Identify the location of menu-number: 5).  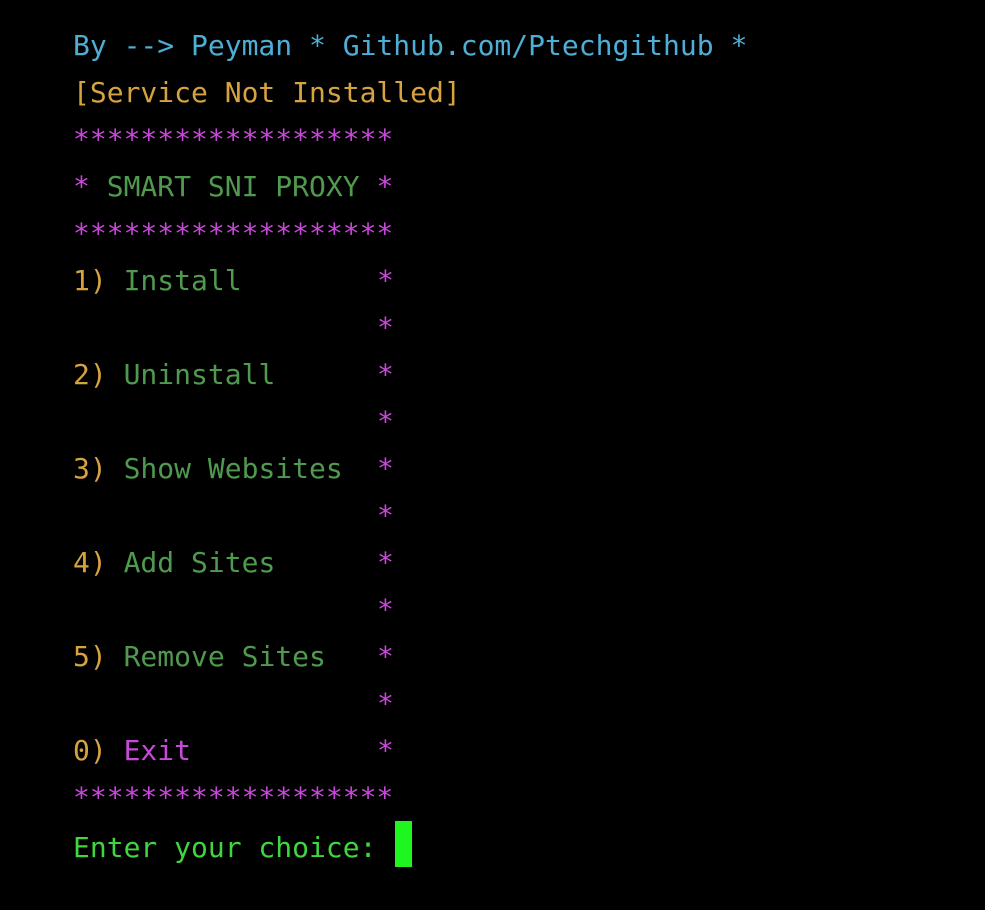
(90, 656).